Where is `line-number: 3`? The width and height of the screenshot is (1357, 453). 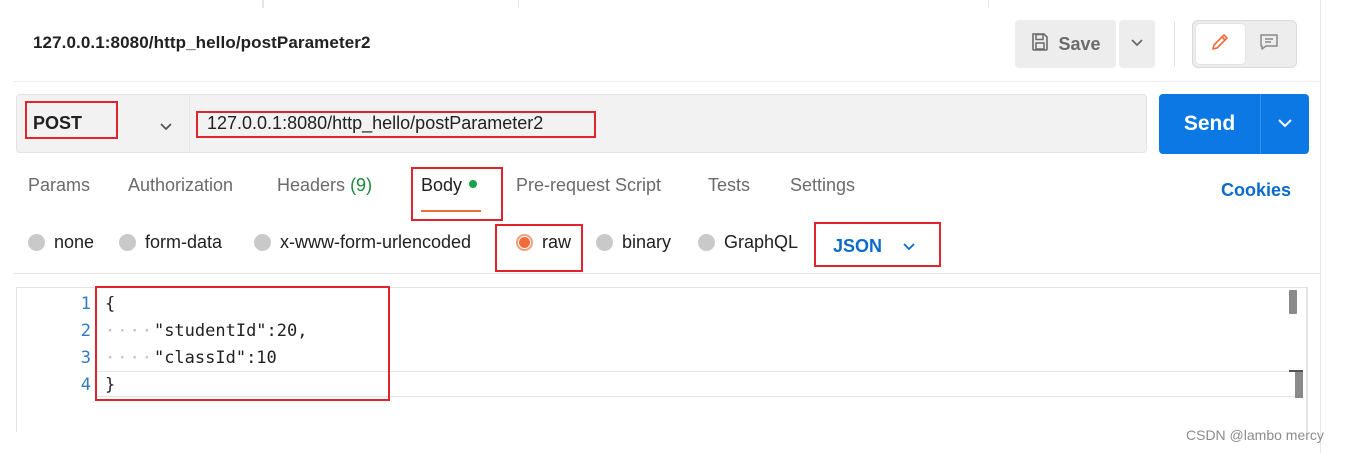 line-number: 3 is located at coordinates (85, 358).